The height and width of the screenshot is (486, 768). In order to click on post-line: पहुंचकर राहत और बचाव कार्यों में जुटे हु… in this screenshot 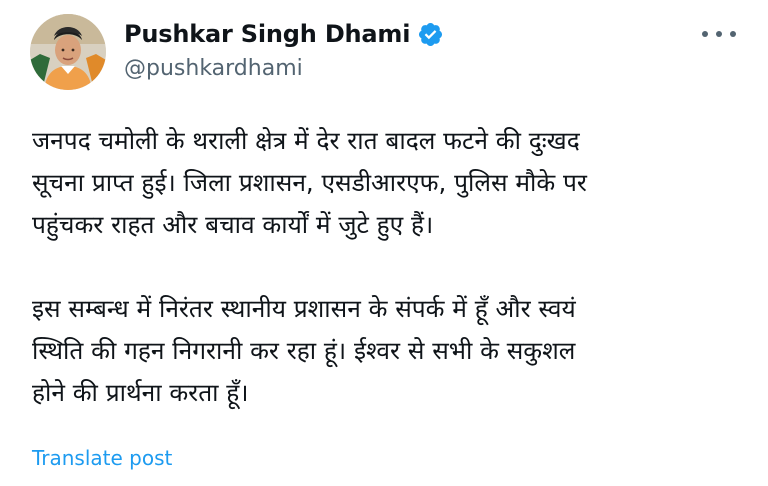, I will do `click(233, 224)`.